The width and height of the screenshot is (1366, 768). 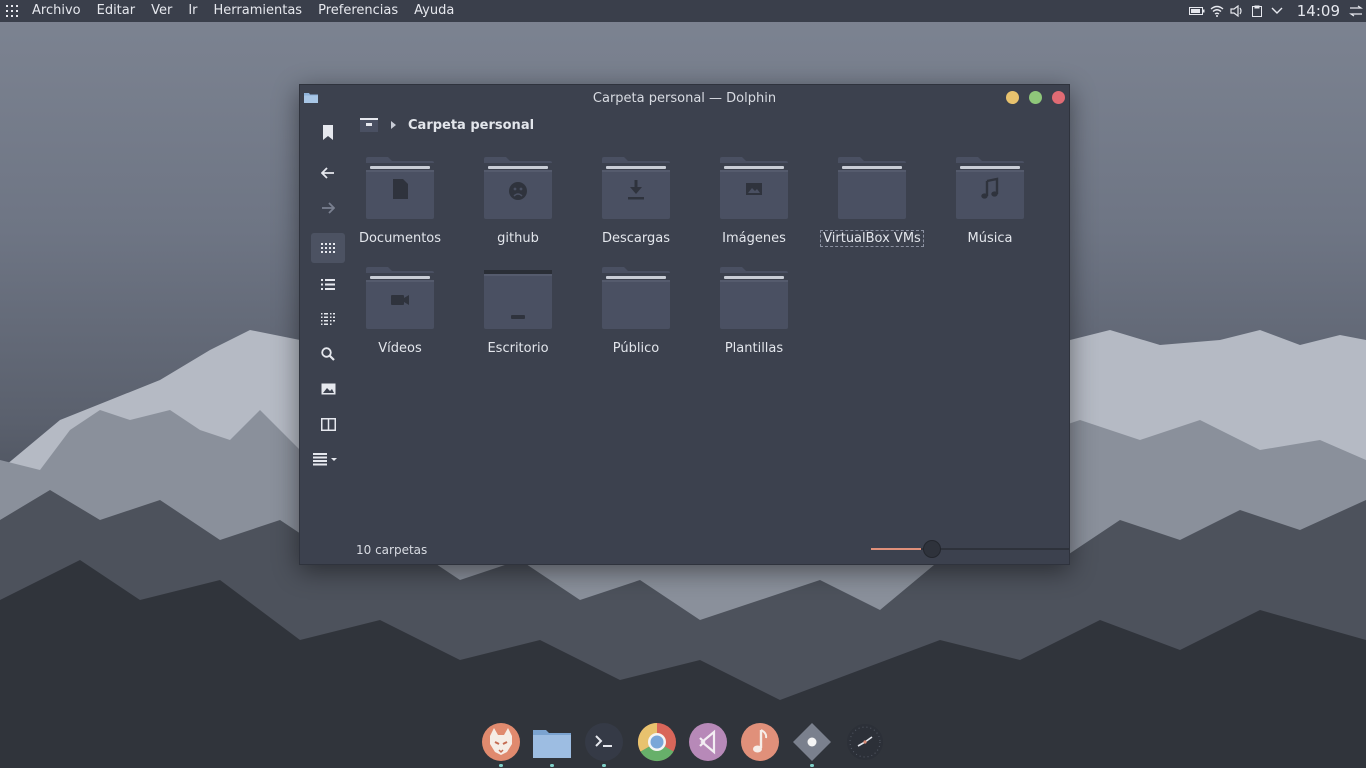 I want to click on download-icon, so click(x=636, y=188).